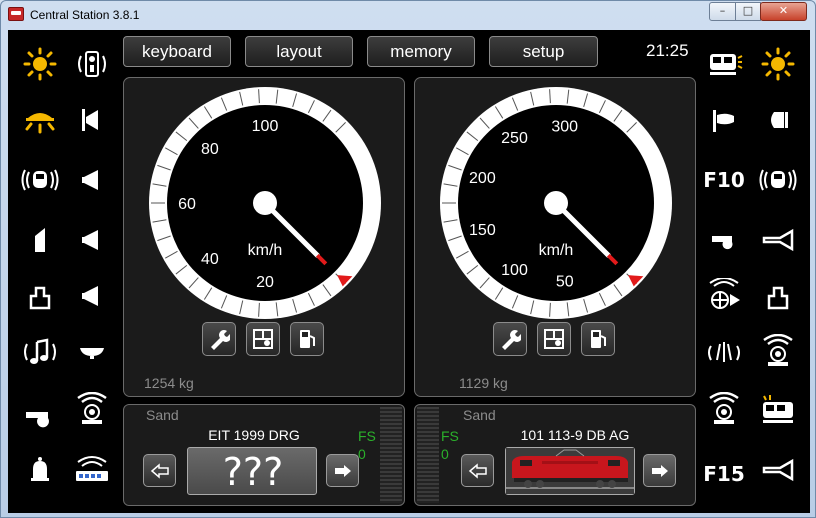 The image size is (816, 518). What do you see at coordinates (40, 120) in the screenshot?
I see `cab-light-icon` at bounding box center [40, 120].